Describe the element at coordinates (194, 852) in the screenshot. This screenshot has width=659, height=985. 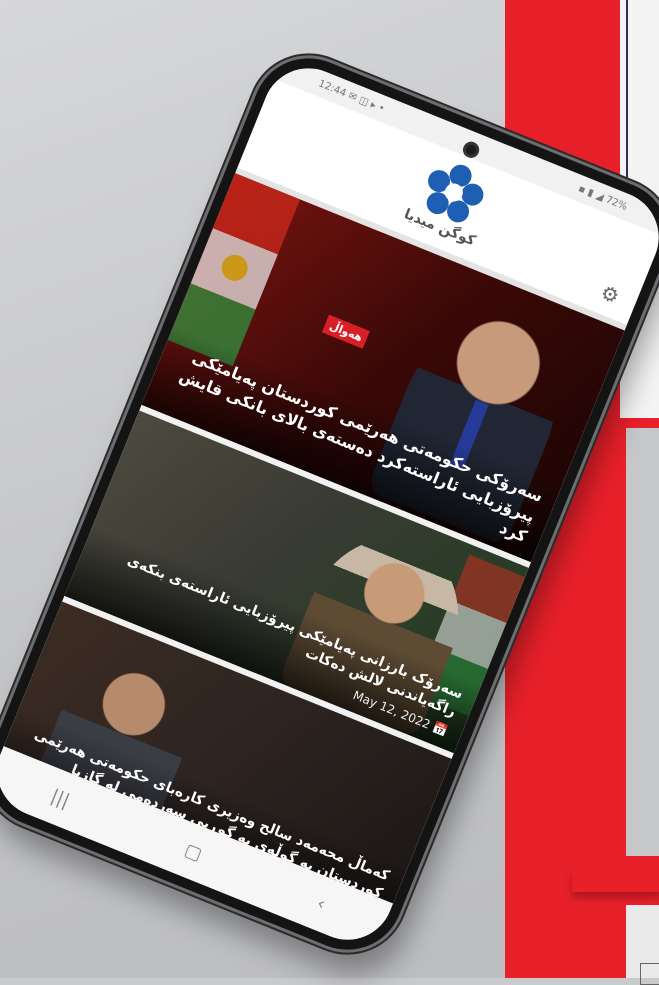
I see `home-button: ▢` at that location.